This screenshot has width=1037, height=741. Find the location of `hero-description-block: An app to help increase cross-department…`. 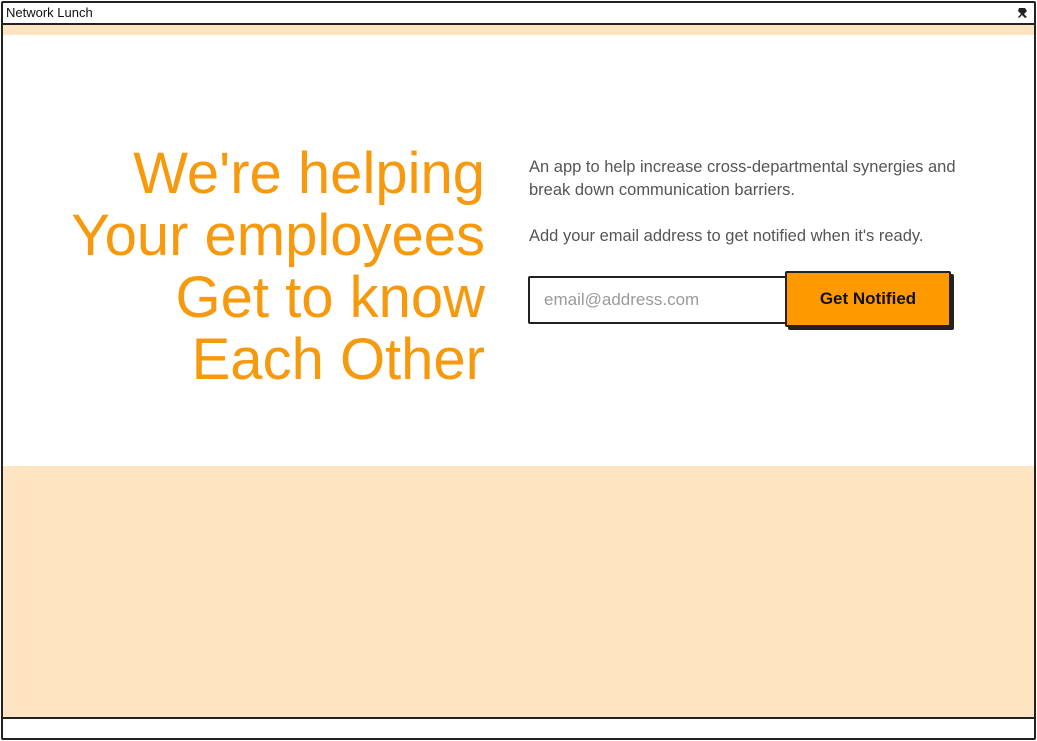

hero-description-block: An app to help increase cross-department… is located at coordinates (759, 202).